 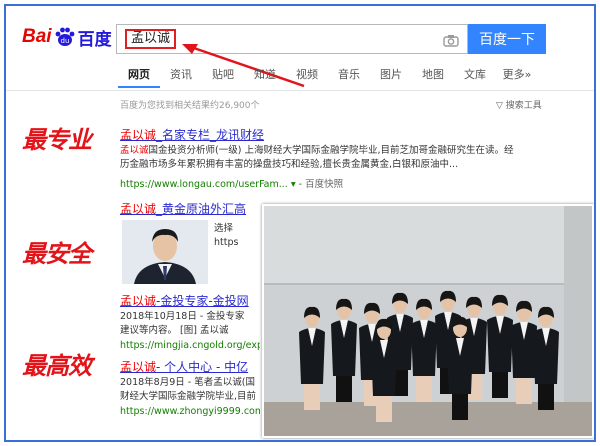 What do you see at coordinates (223, 77) in the screenshot?
I see `tab-tieba: 贴吧` at bounding box center [223, 77].